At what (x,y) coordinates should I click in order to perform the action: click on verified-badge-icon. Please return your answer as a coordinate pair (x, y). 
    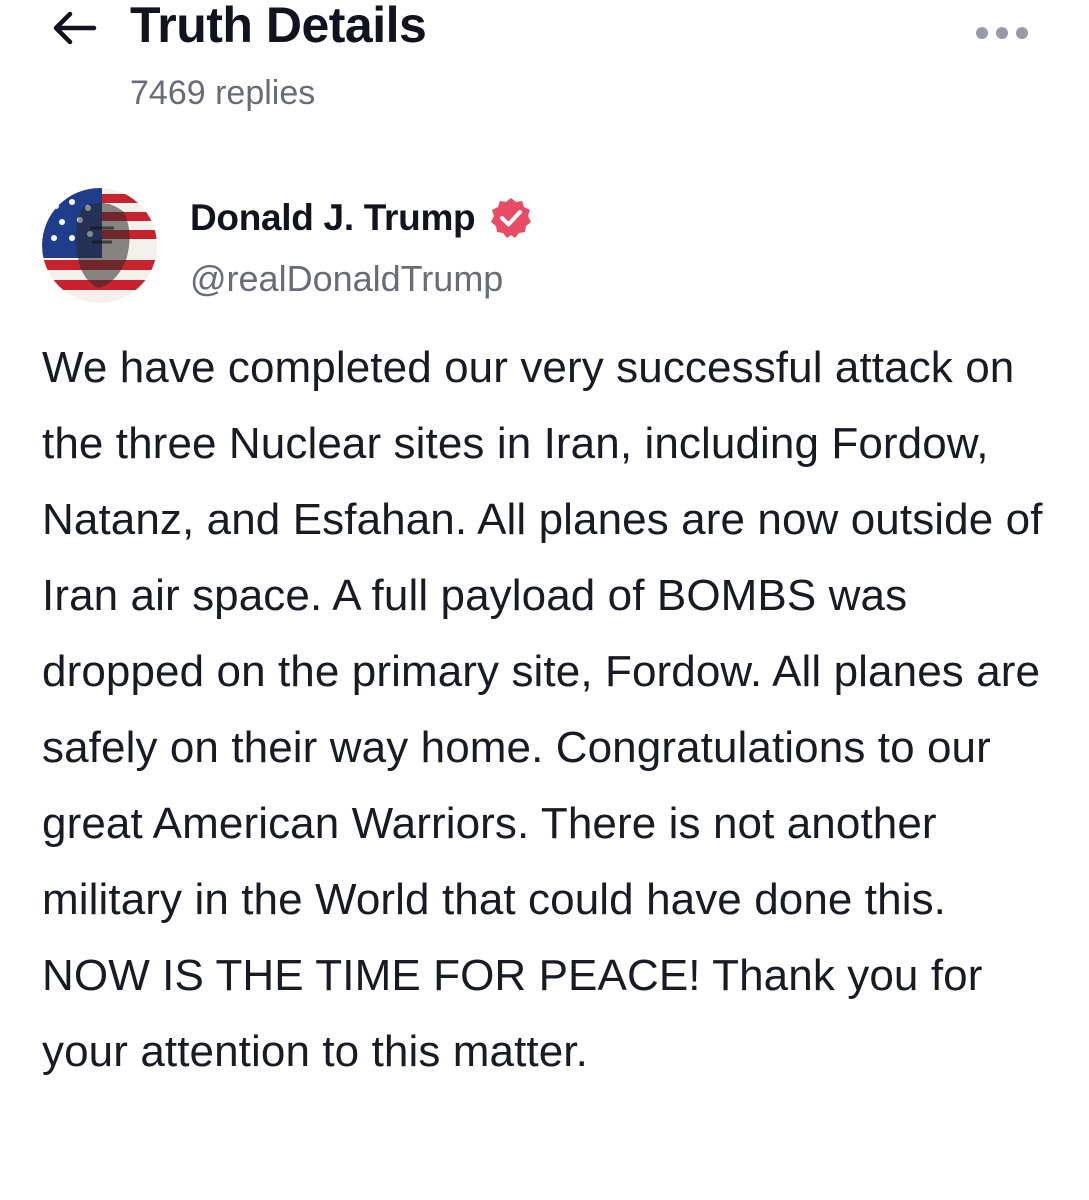
    Looking at the image, I should click on (511, 218).